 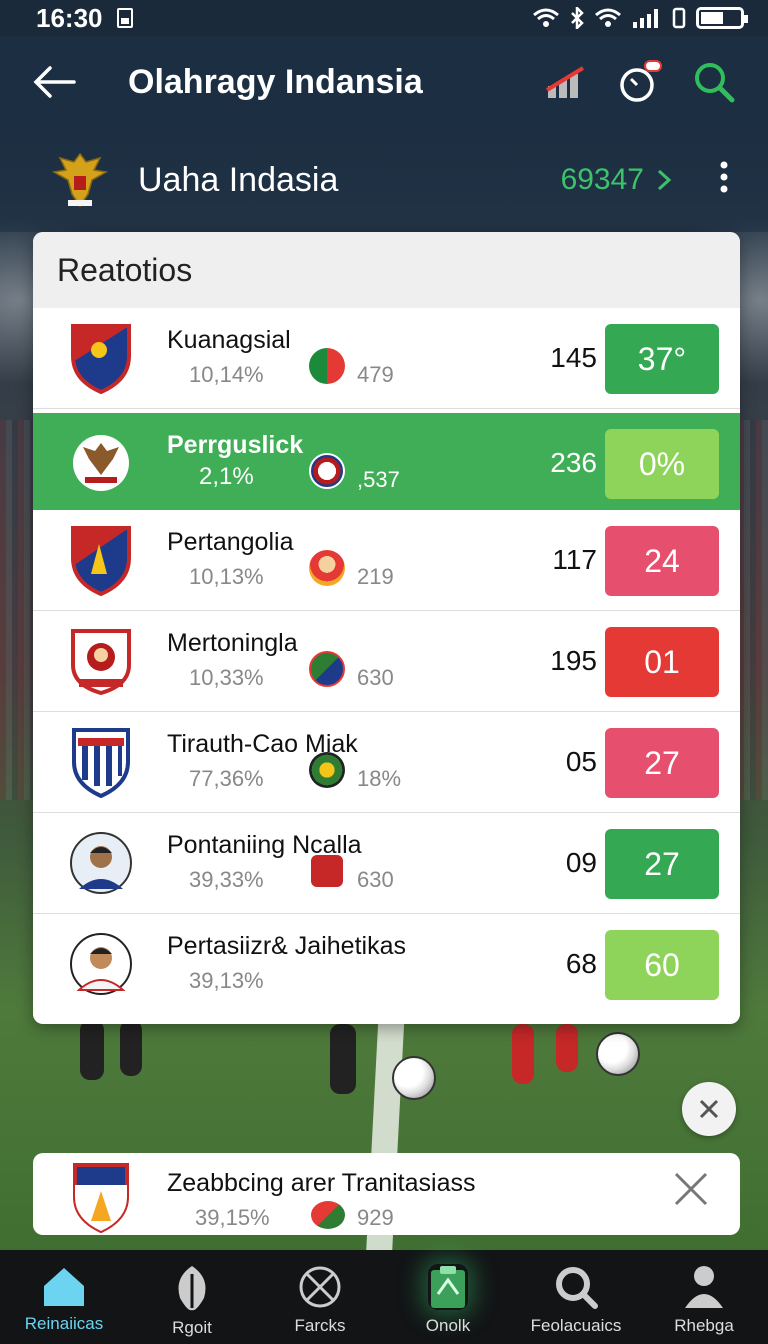 What do you see at coordinates (602, 179) in the screenshot?
I see `team-score: 69347` at bounding box center [602, 179].